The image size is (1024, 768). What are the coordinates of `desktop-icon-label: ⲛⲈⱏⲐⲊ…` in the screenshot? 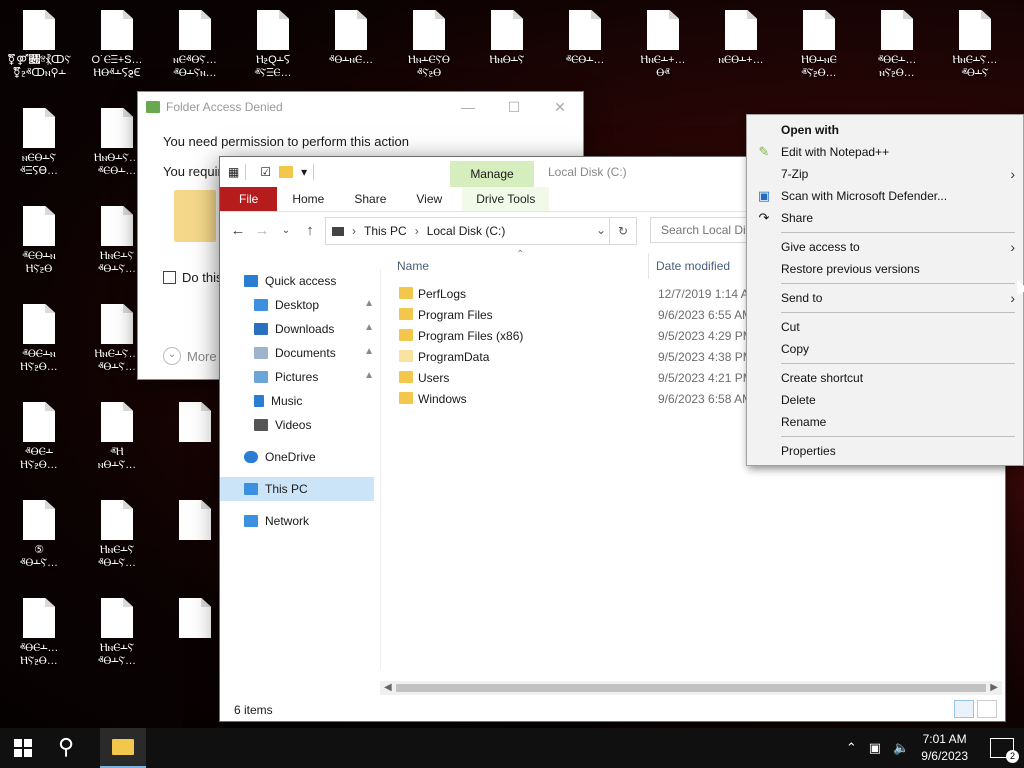 It's located at (195, 60).